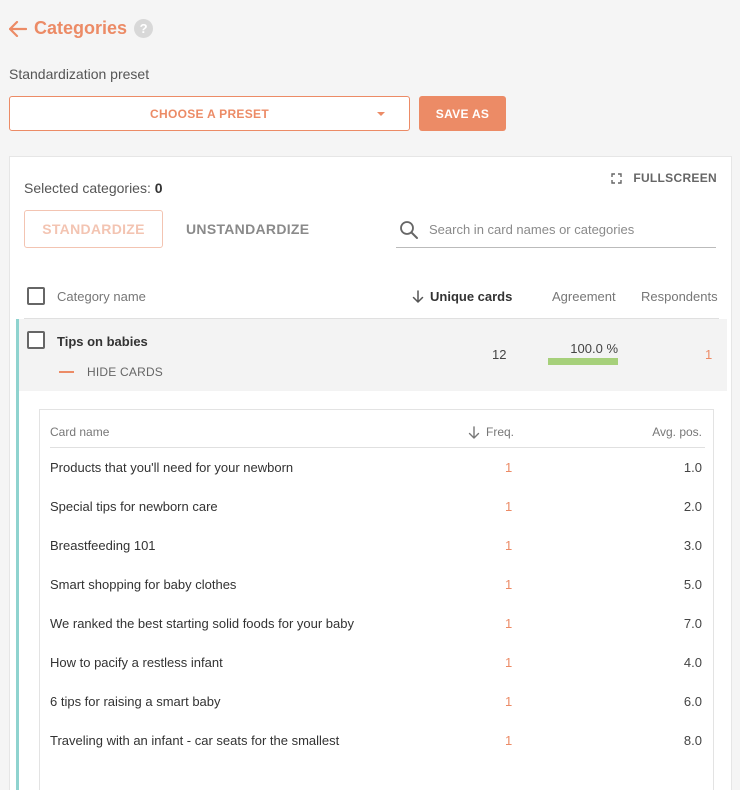  I want to click on minus-icon, so click(66, 372).